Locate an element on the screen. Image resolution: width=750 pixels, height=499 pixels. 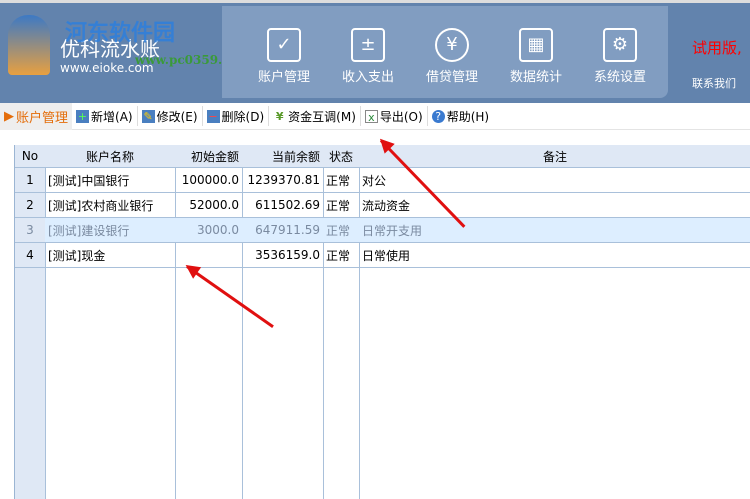
header-status: 状态 is located at coordinates (341, 156).